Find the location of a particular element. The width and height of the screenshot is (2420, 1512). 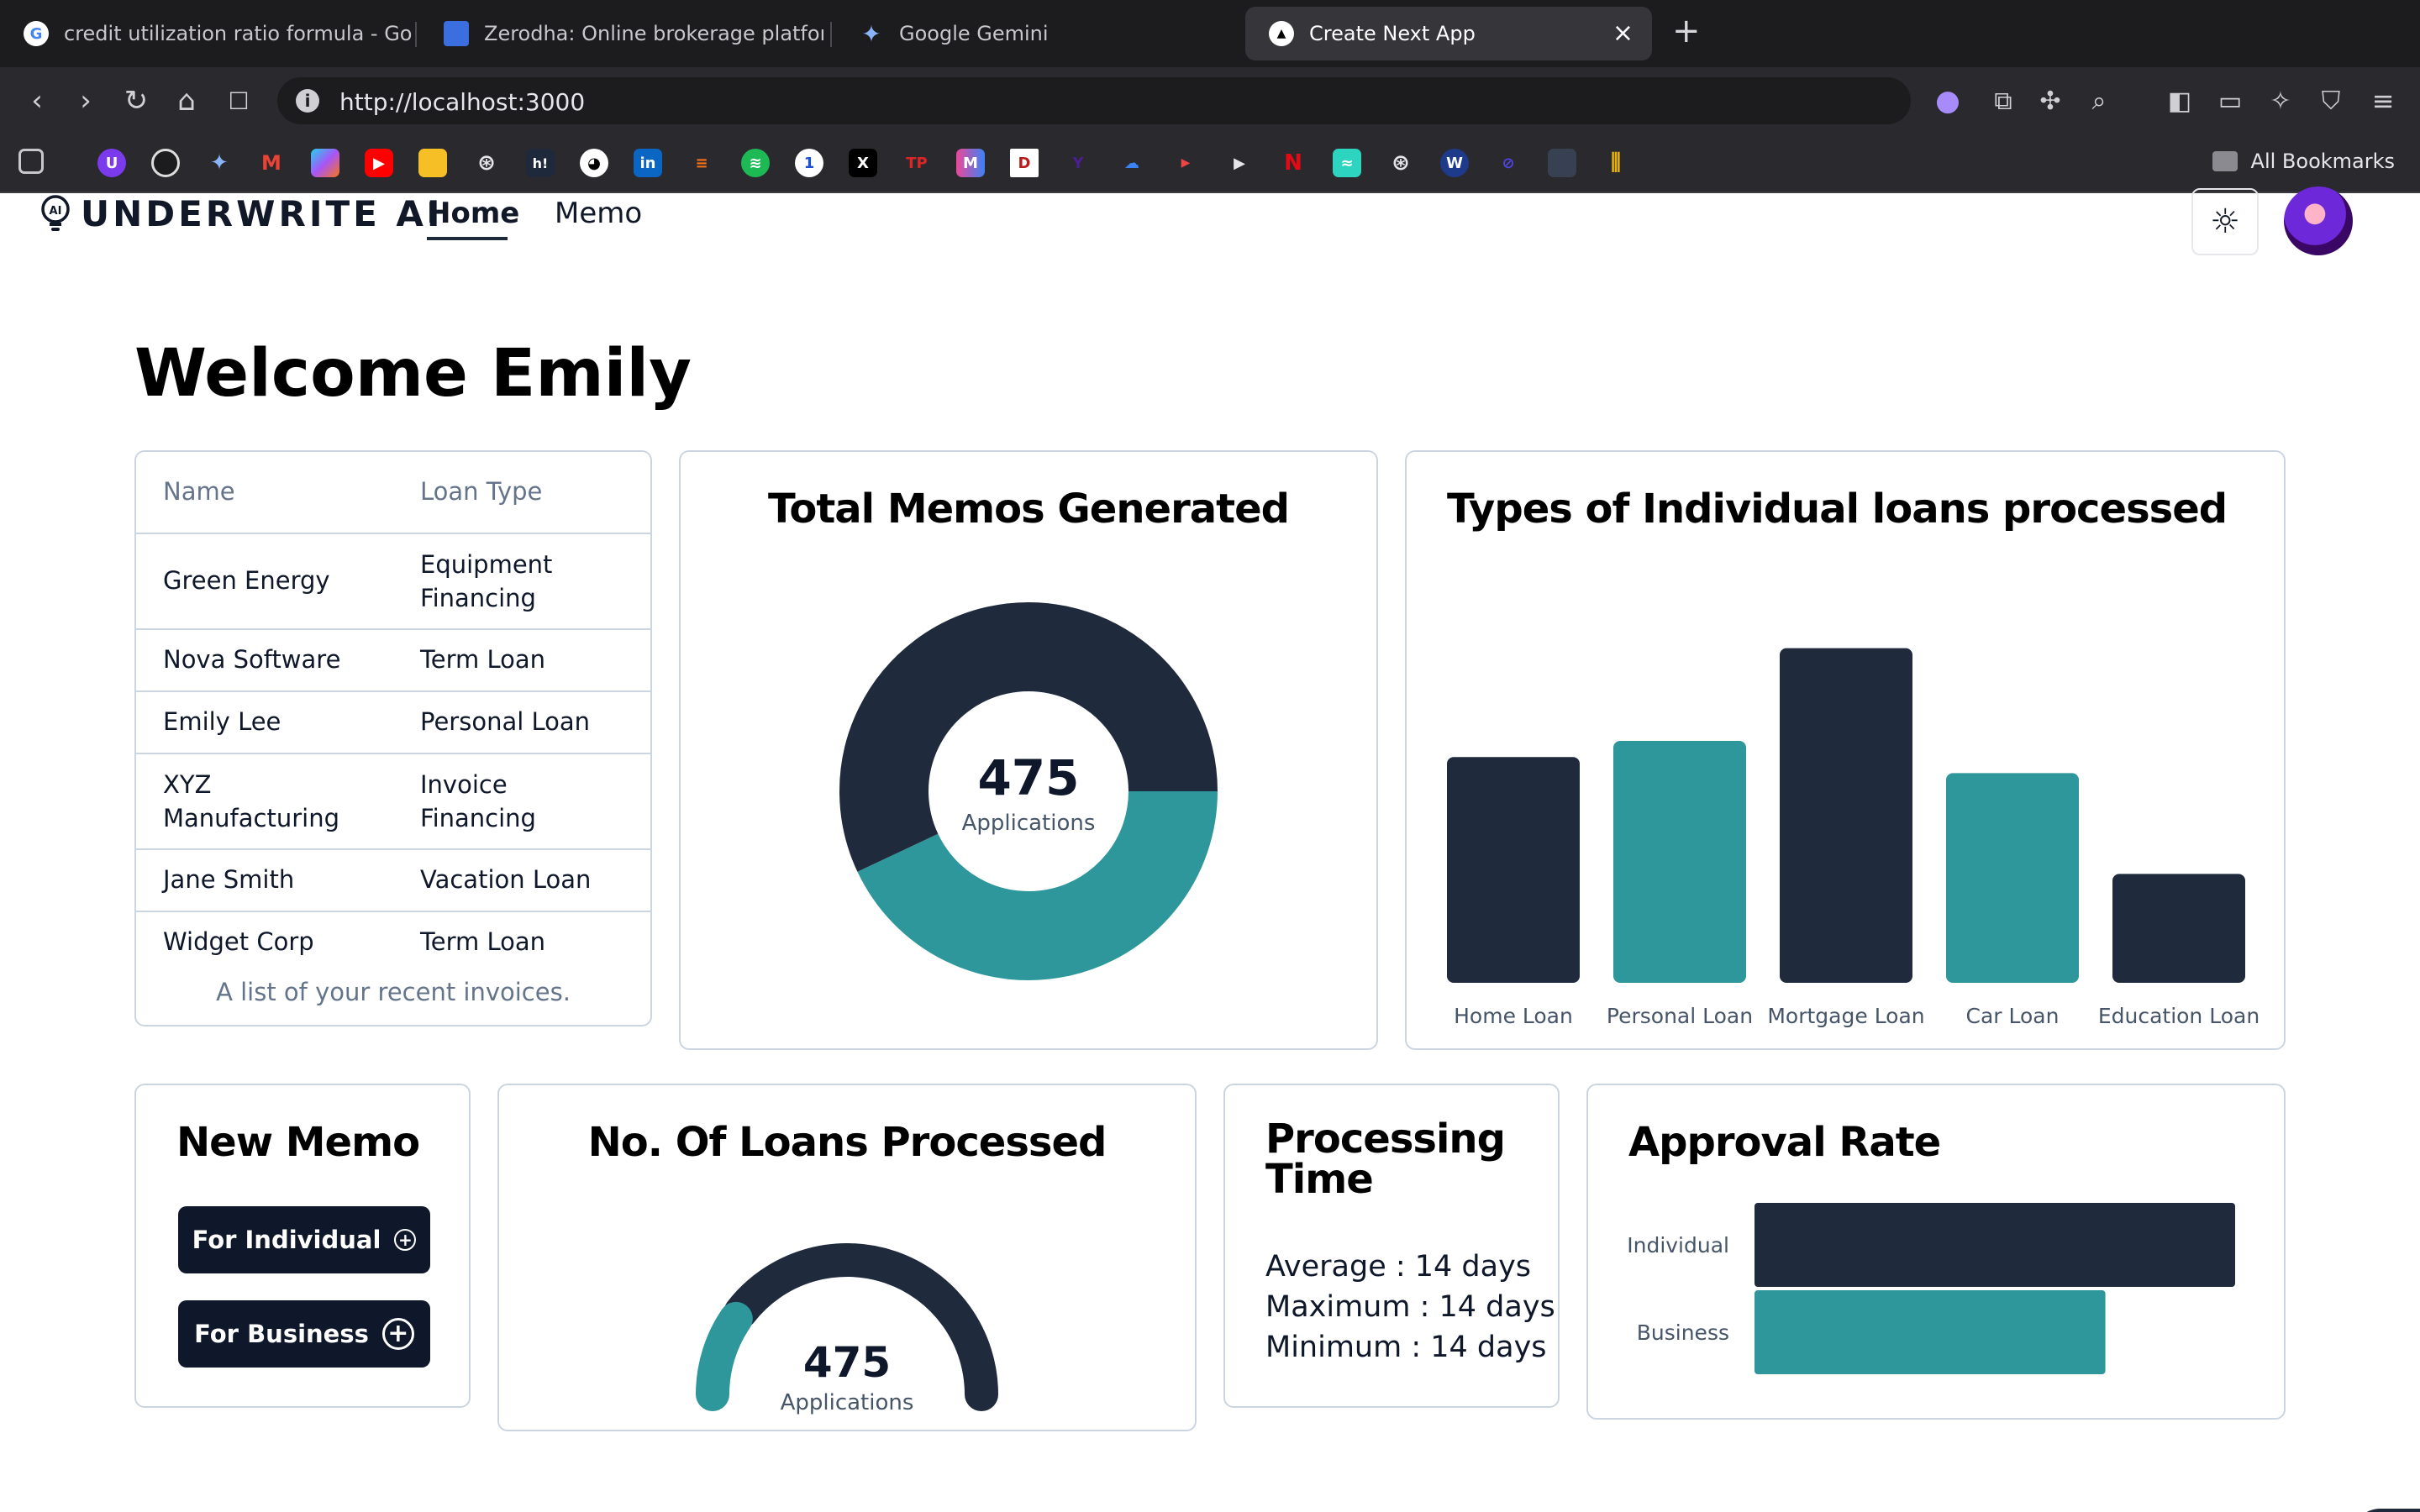

bookmark-link-icon: ⊘ is located at coordinates (1508, 163).